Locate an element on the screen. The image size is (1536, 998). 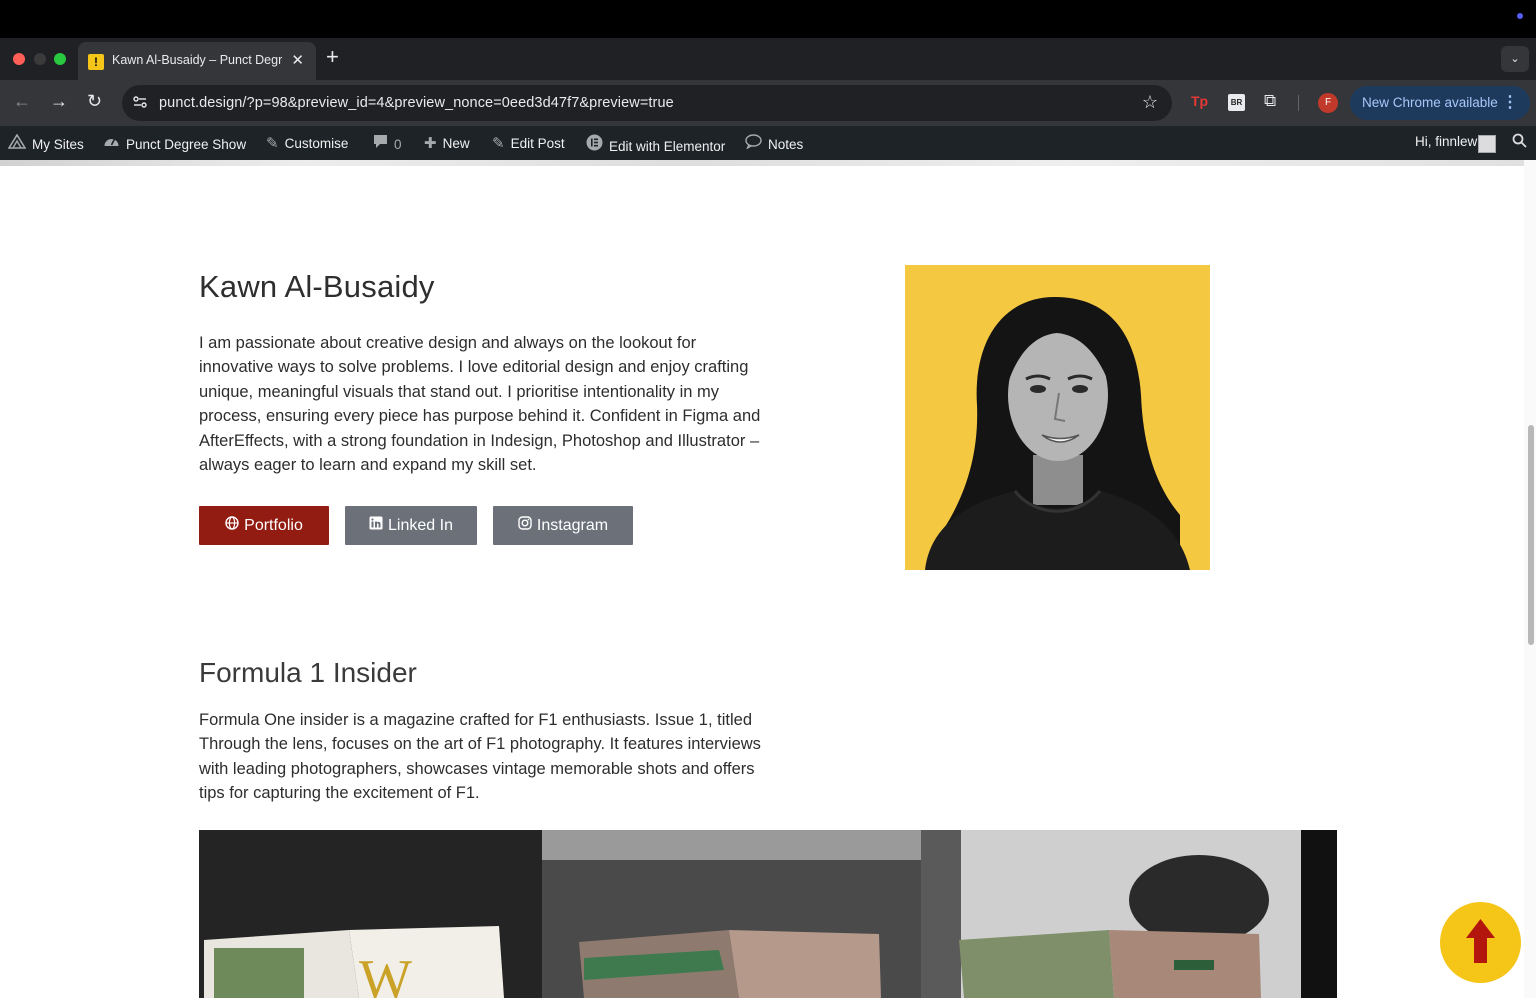
new-label: New is located at coordinates (456, 143).